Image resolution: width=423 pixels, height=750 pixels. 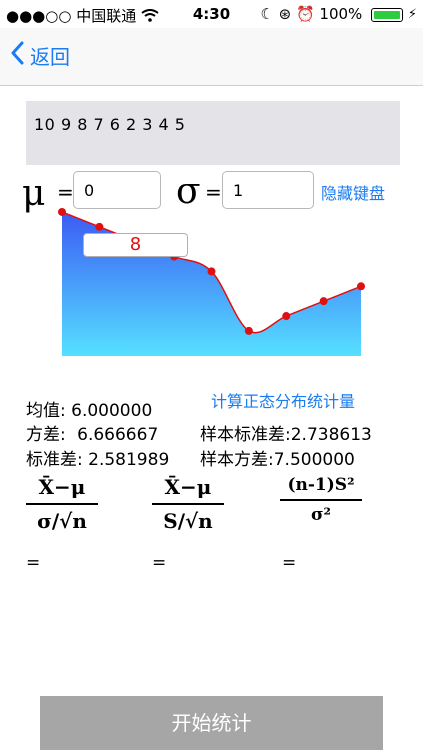 What do you see at coordinates (305, 14) in the screenshot?
I see `alarm-icon: ⏰` at bounding box center [305, 14].